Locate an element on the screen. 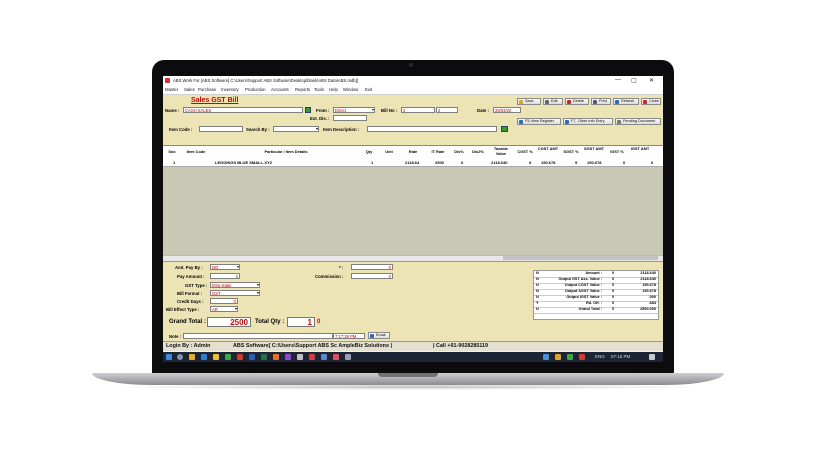 The height and width of the screenshot is (460, 816). explorer-icon is located at coordinates (192, 357).